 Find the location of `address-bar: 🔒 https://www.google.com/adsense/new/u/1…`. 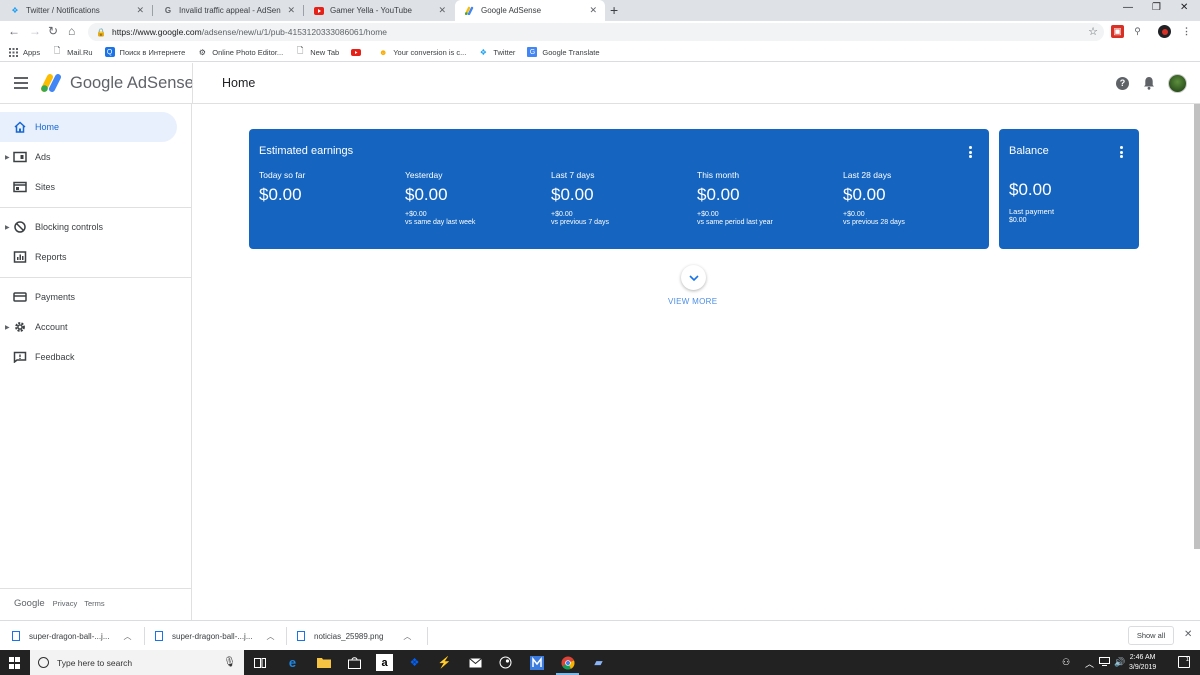

address-bar: 🔒 https://www.google.com/adsense/new/u/1… is located at coordinates (596, 32).